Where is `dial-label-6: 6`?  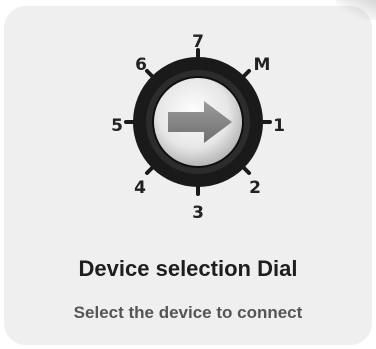
dial-label-6: 6 is located at coordinates (141, 65).